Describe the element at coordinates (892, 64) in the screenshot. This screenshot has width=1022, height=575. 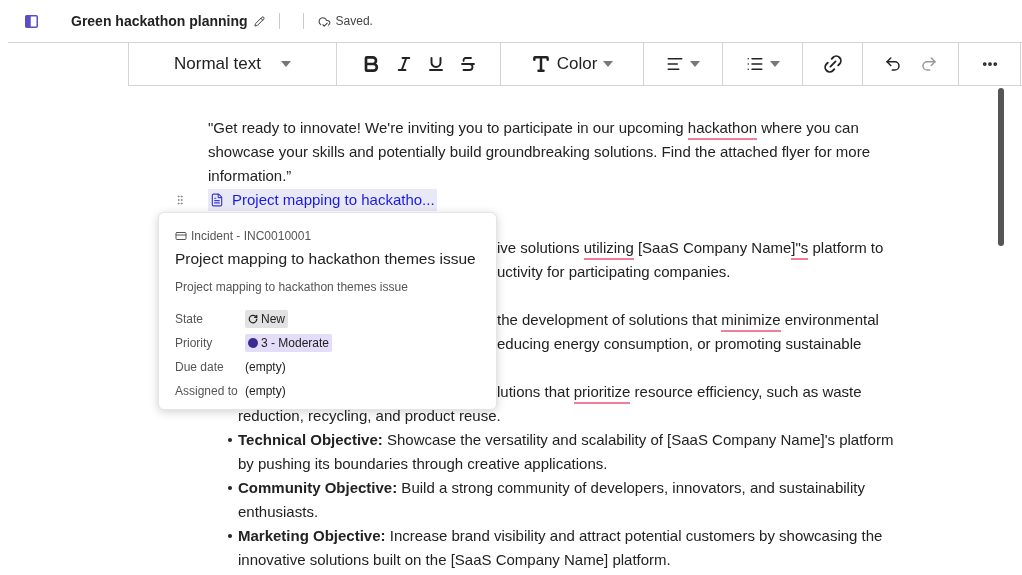
I see `undo-icon` at that location.